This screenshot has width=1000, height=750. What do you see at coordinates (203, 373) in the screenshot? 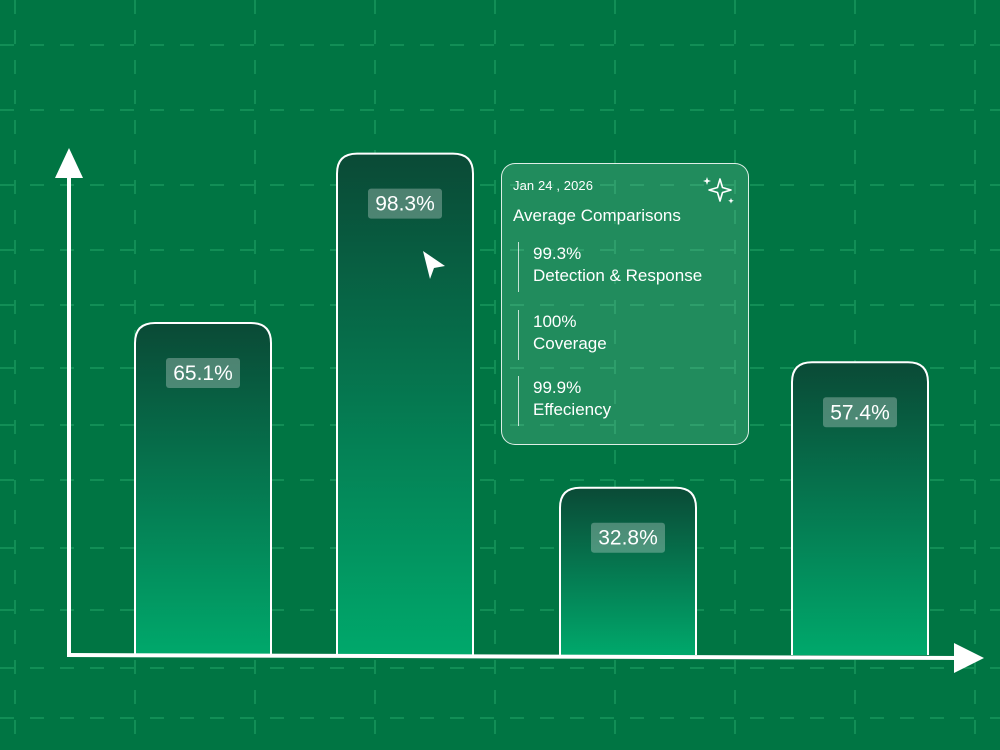
I see `bar-value-label: 65.1%` at bounding box center [203, 373].